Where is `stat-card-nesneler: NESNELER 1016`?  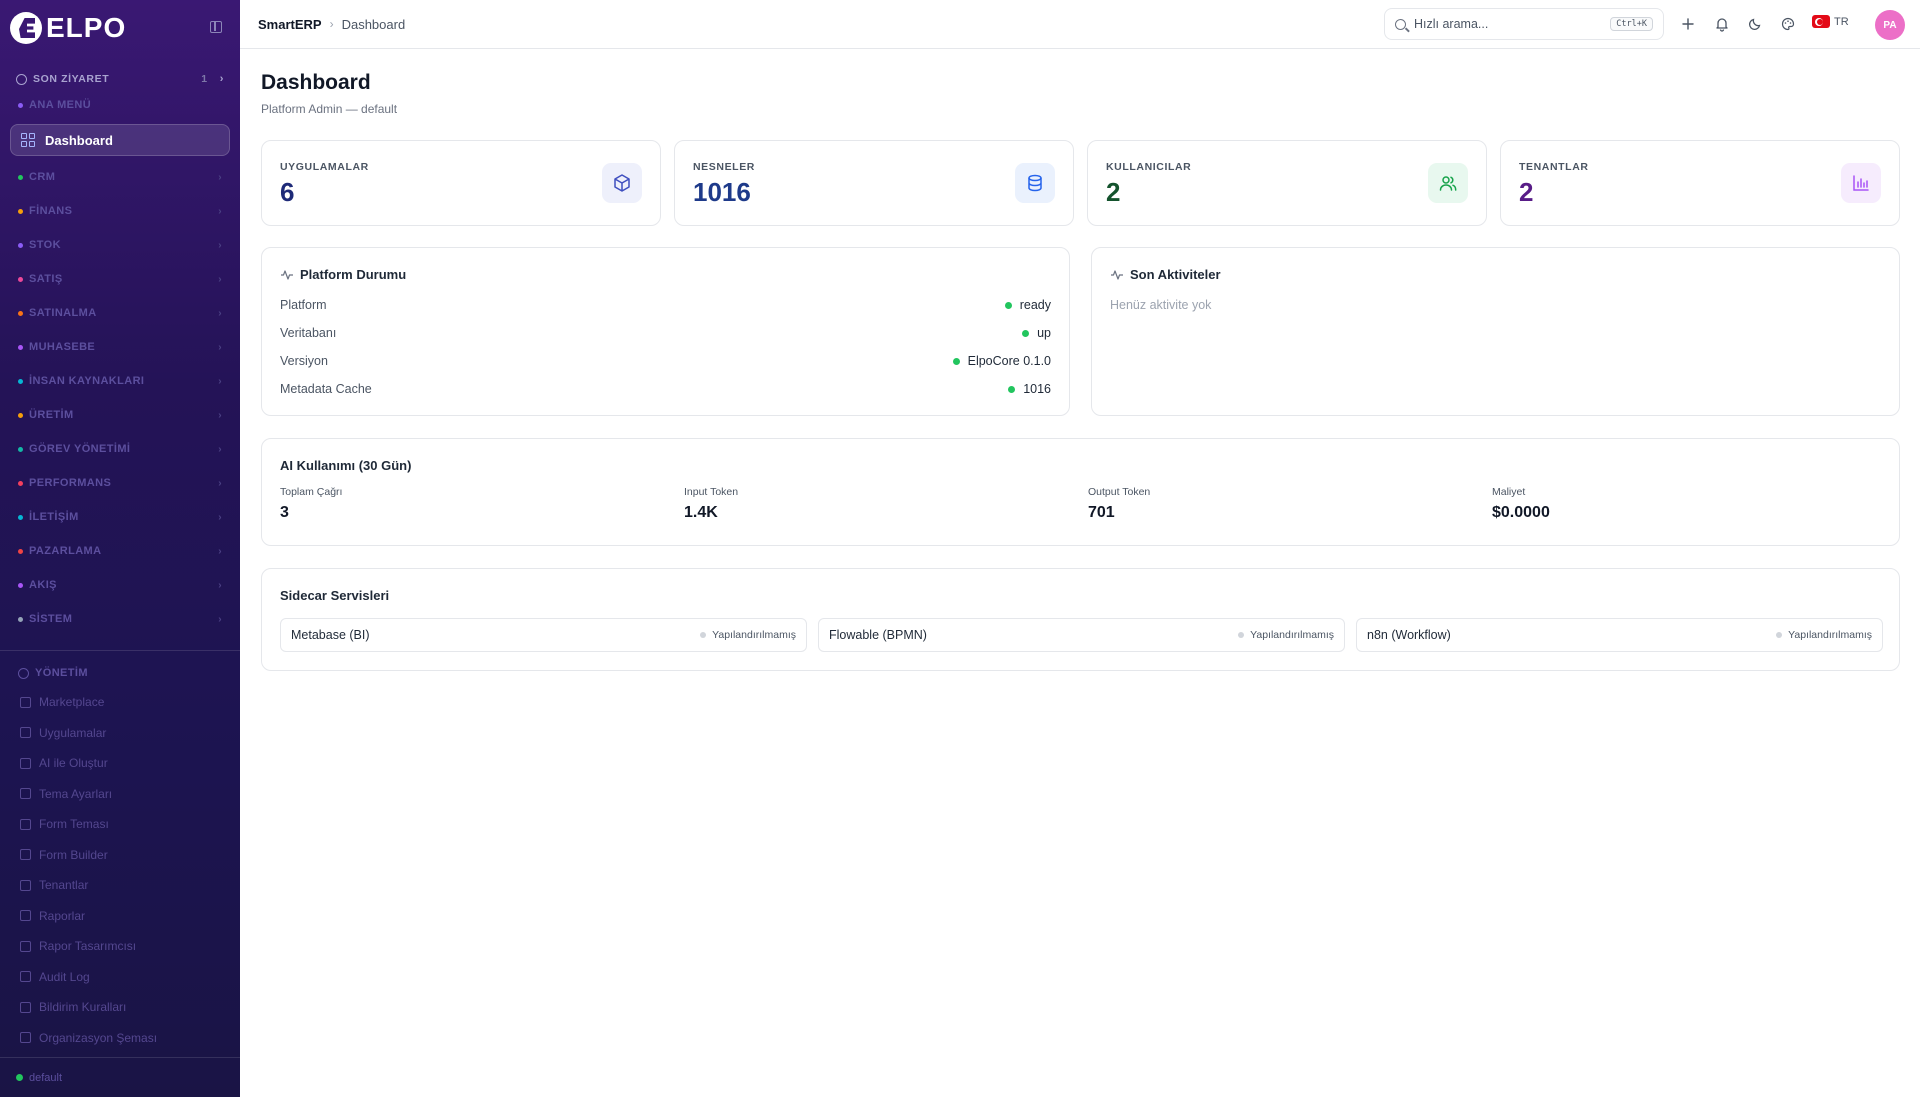 stat-card-nesneler: NESNELER 1016 is located at coordinates (874, 183).